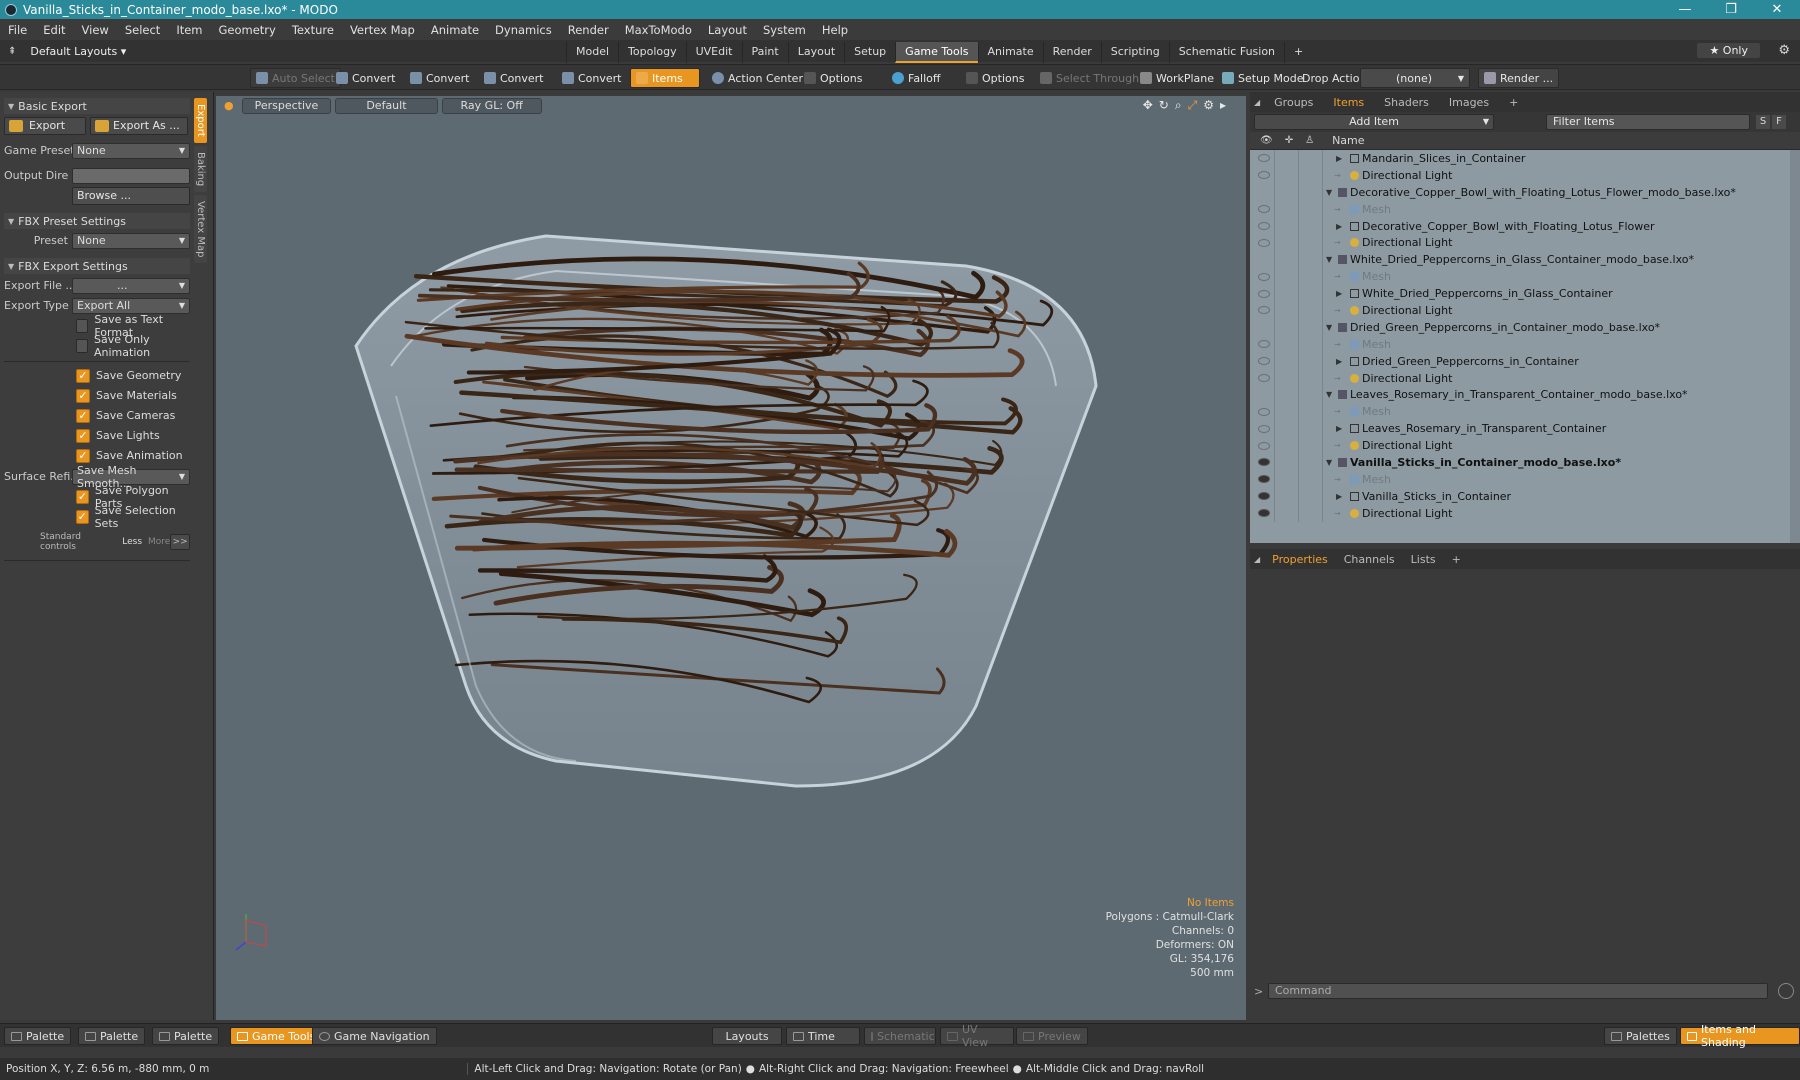 This screenshot has height=1080, width=1800. I want to click on surface-refinement-dropdown: Save Mesh Smooth... ▼, so click(131, 477).